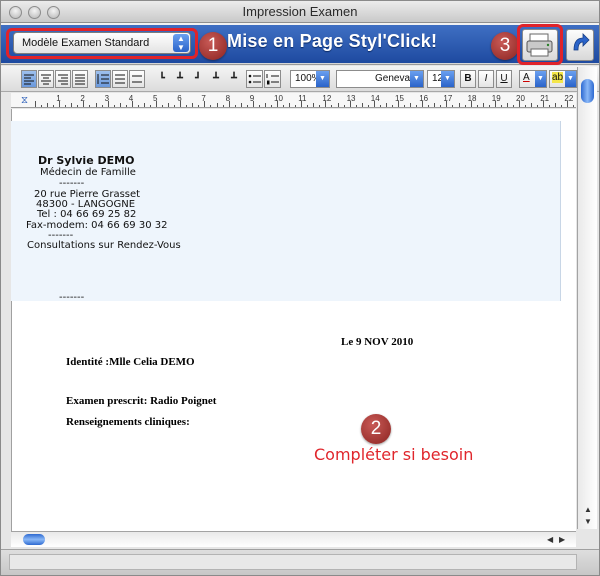 The width and height of the screenshot is (600, 576). I want to click on align-right-button, so click(63, 79).